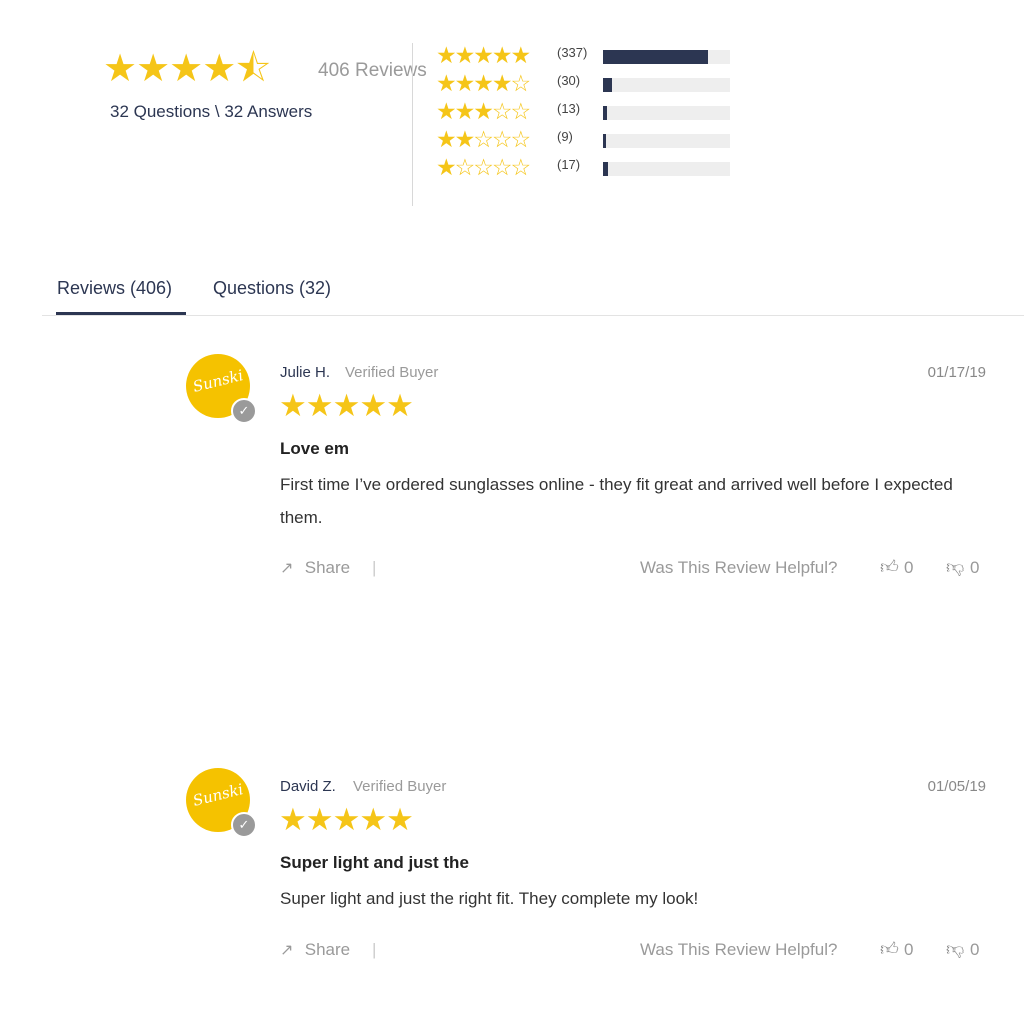 This screenshot has width=1024, height=1028. I want to click on rating-row-stars: ★★★☆☆, so click(483, 111).